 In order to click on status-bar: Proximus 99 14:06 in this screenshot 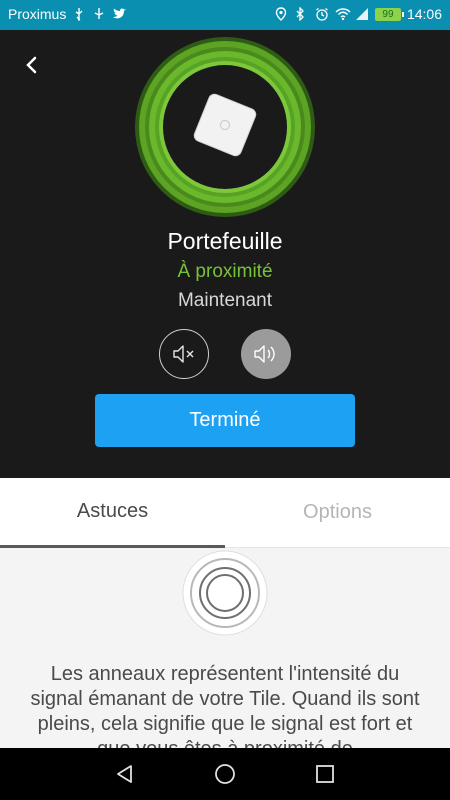, I will do `click(225, 15)`.